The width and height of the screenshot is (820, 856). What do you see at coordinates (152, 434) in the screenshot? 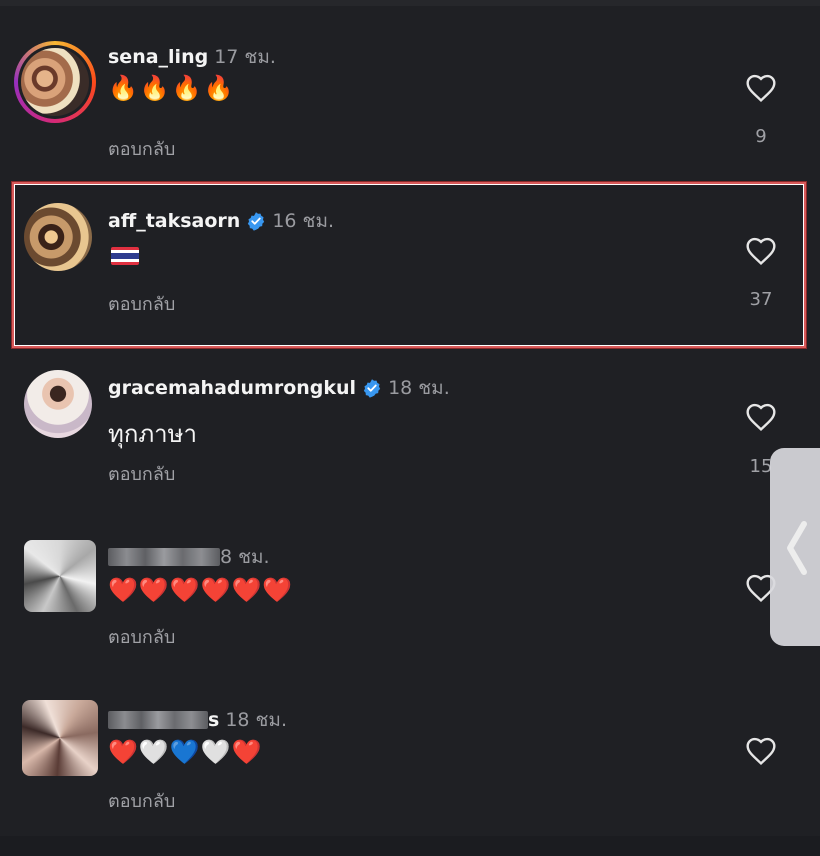
I see `comment-text: ทุกภาษา` at bounding box center [152, 434].